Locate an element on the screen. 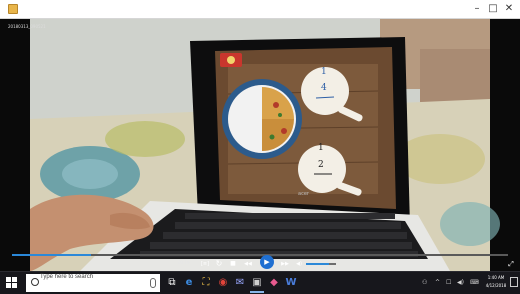 The image size is (520, 294). chrome-icon: ◉ is located at coordinates (223, 283).